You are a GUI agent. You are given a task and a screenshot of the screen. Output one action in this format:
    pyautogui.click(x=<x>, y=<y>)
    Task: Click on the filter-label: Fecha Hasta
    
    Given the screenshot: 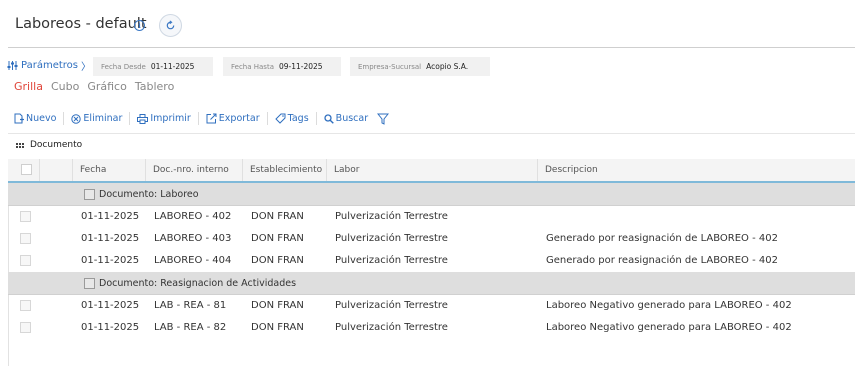 What is the action you would take?
    pyautogui.click(x=252, y=66)
    